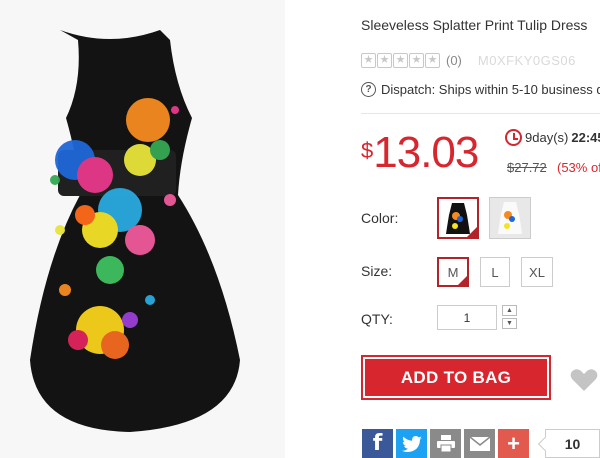 The height and width of the screenshot is (458, 600). I want to click on qty-label: QTY:, so click(377, 319).